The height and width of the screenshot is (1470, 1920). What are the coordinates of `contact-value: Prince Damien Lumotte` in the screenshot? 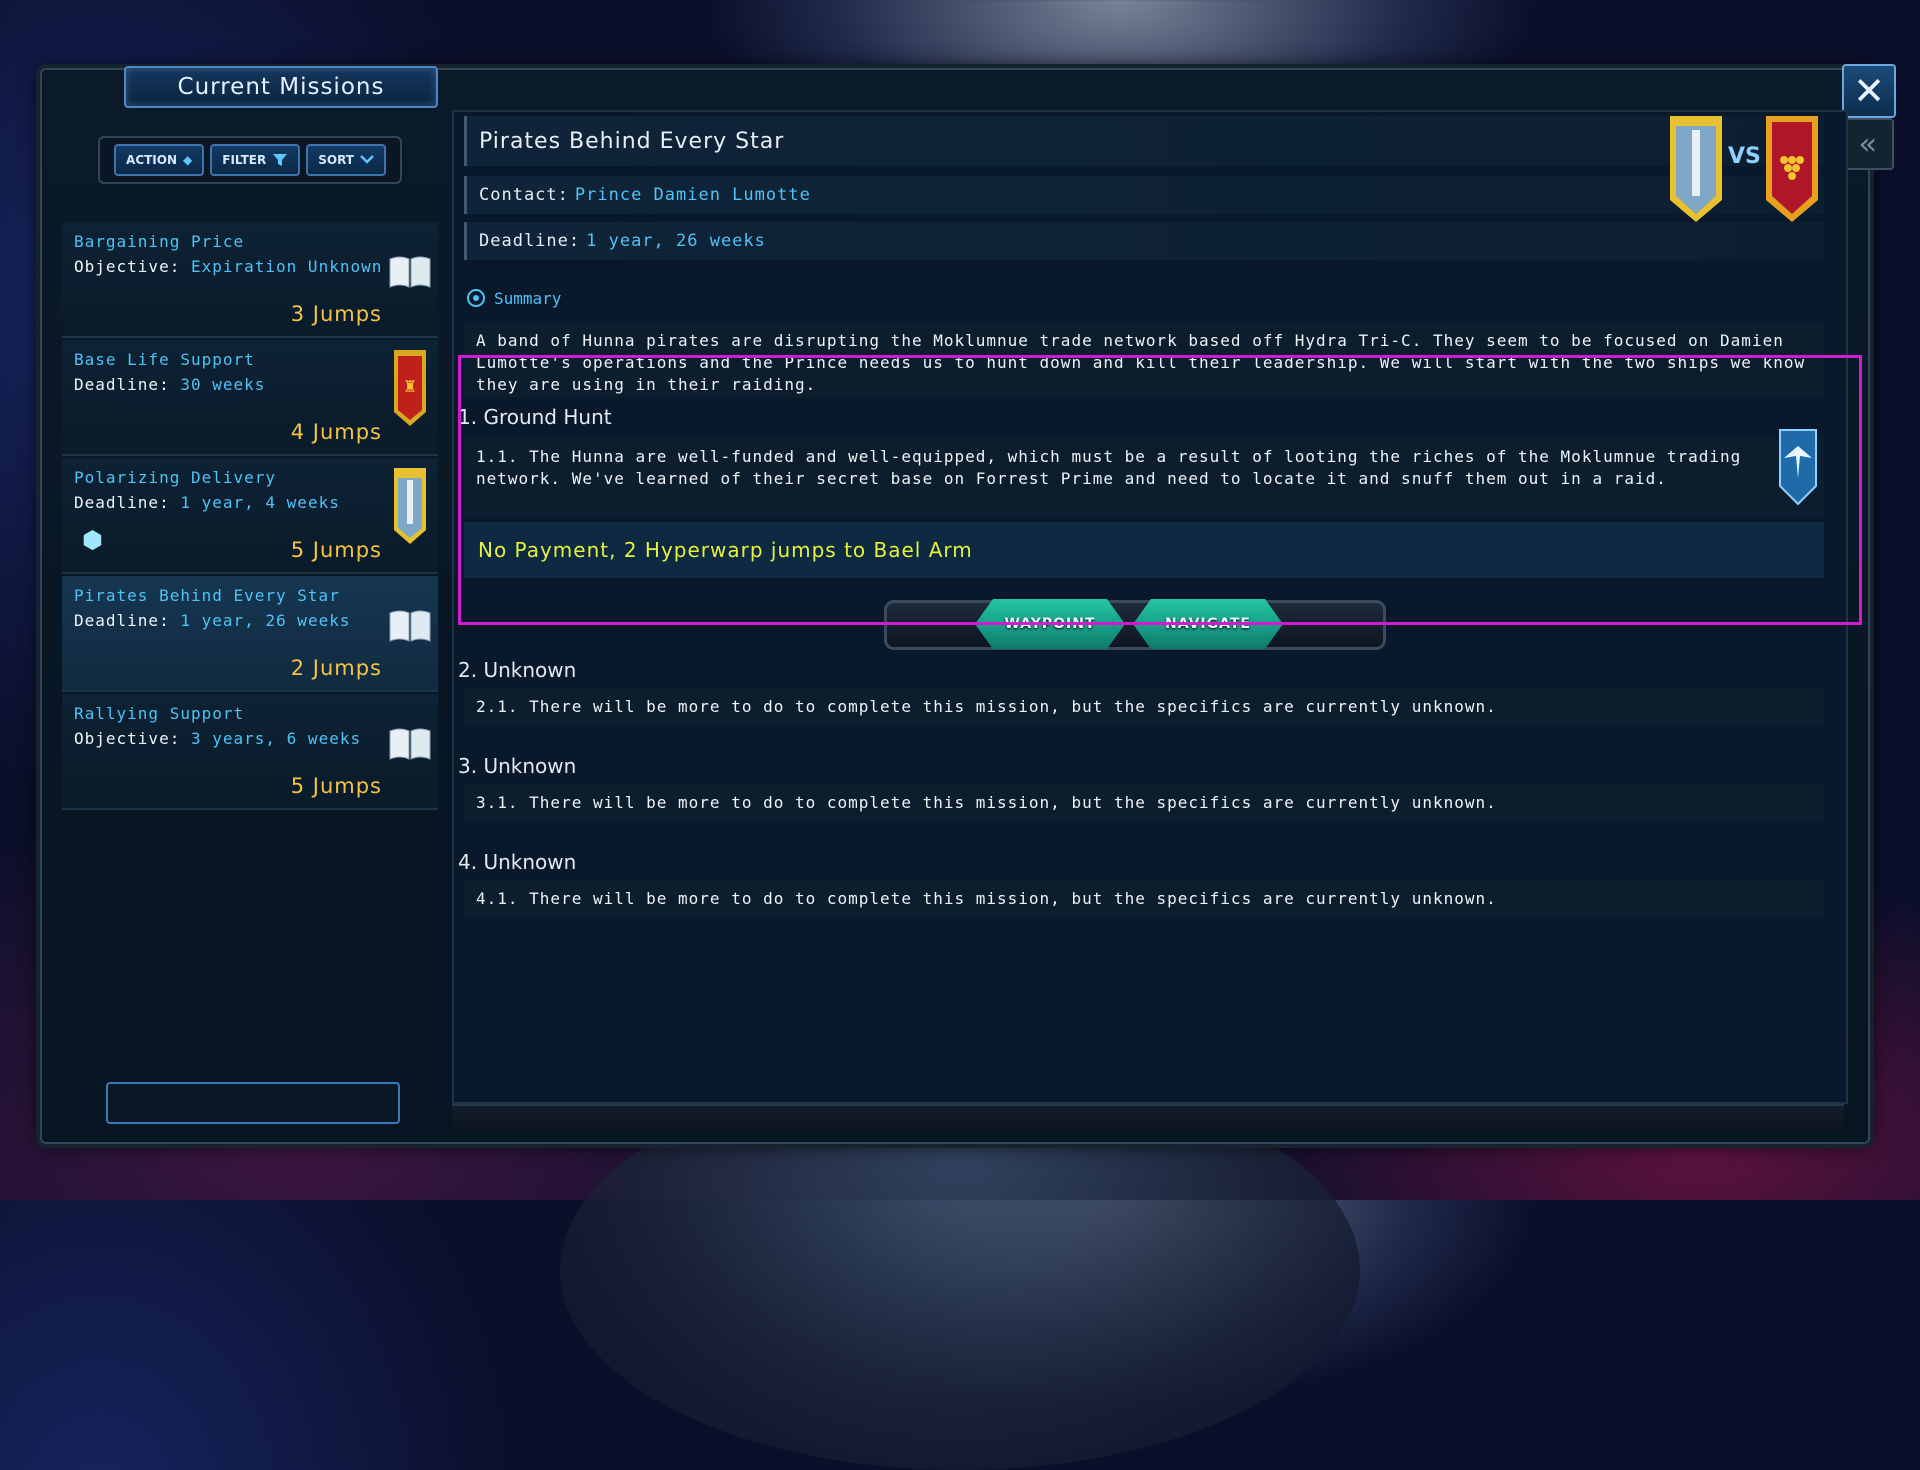 It's located at (692, 195).